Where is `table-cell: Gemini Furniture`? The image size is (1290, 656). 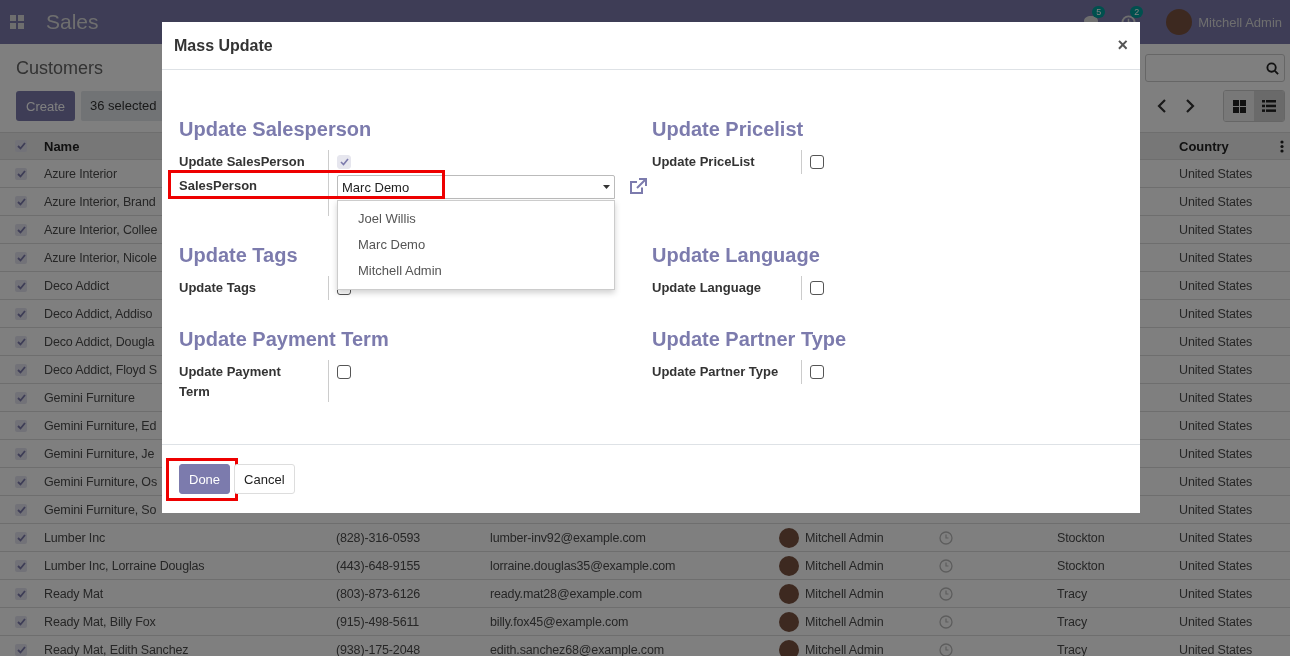
table-cell: Gemini Furniture is located at coordinates (89, 397).